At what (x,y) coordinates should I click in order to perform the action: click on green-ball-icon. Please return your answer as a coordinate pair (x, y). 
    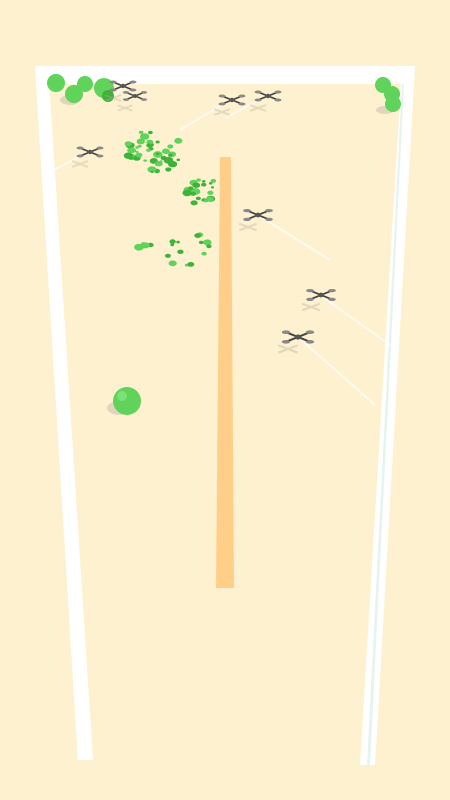
    Looking at the image, I should click on (127, 401).